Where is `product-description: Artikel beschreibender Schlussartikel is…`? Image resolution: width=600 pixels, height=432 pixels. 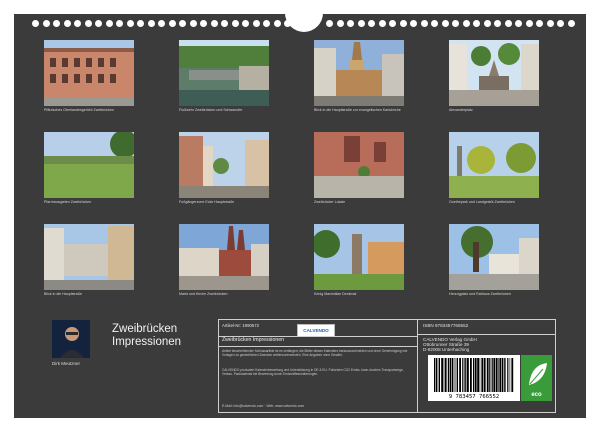
product-description: Artikel beschreibender Schlussartikel is… is located at coordinates (315, 353).